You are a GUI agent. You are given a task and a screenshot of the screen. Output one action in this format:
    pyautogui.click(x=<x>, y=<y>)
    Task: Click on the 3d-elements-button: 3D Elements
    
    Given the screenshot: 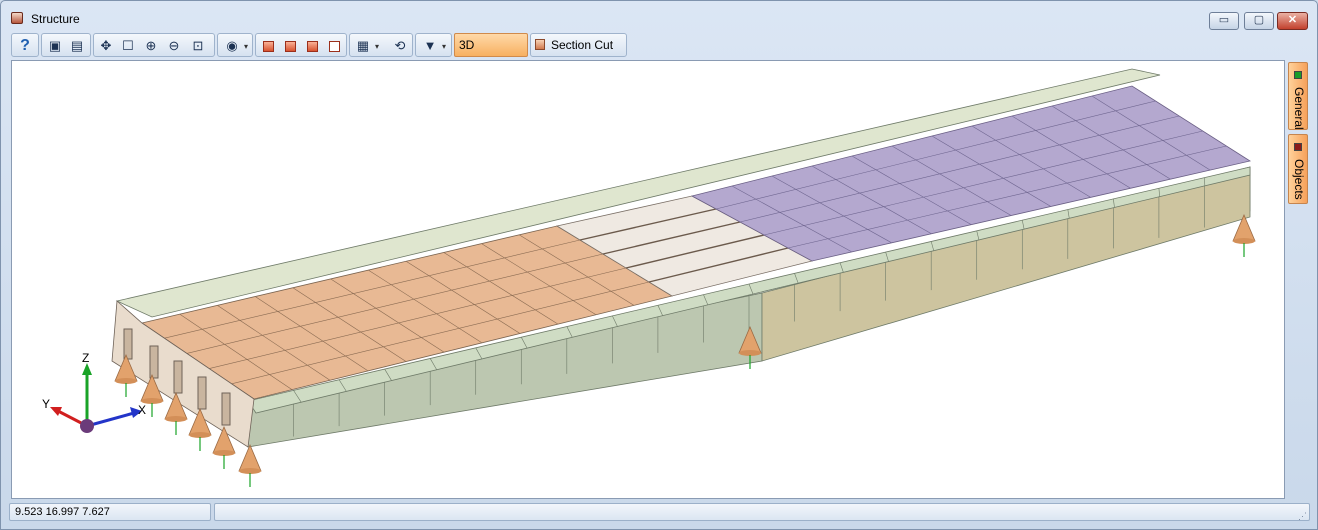 What is the action you would take?
    pyautogui.click(x=491, y=53)
    